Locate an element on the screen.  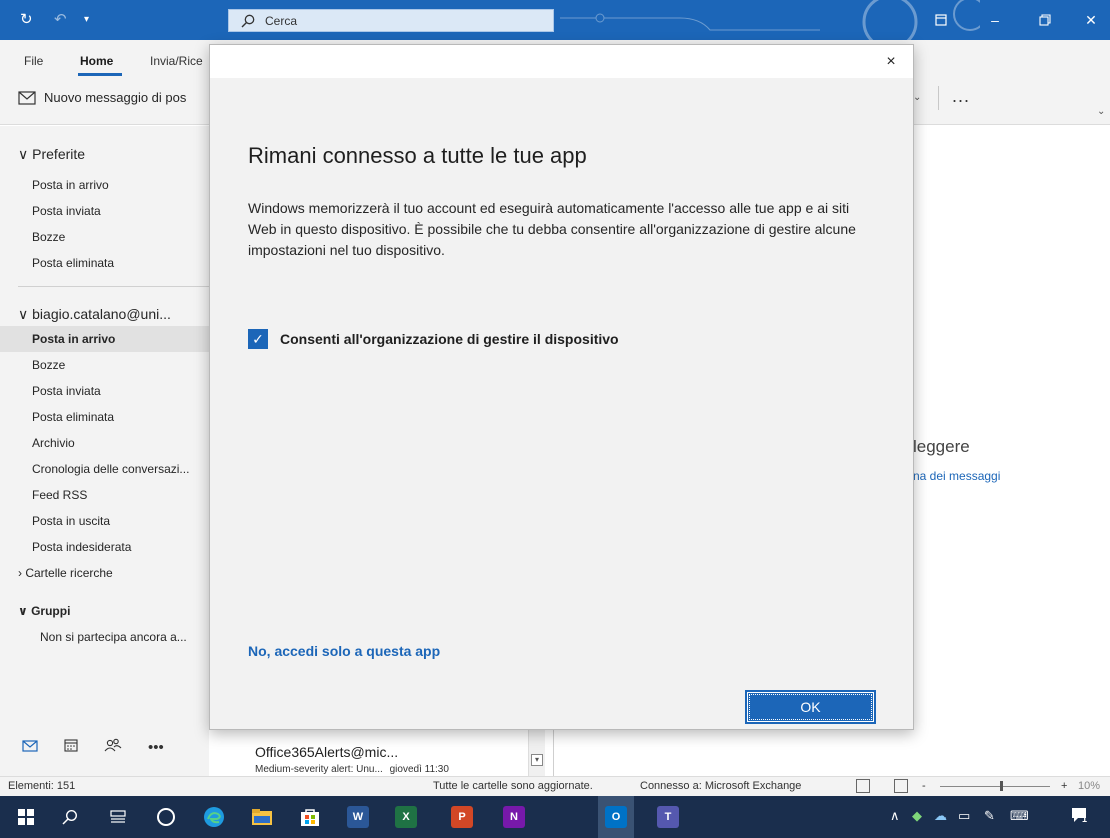
network-icon: ▭ is located at coordinates (964, 816).